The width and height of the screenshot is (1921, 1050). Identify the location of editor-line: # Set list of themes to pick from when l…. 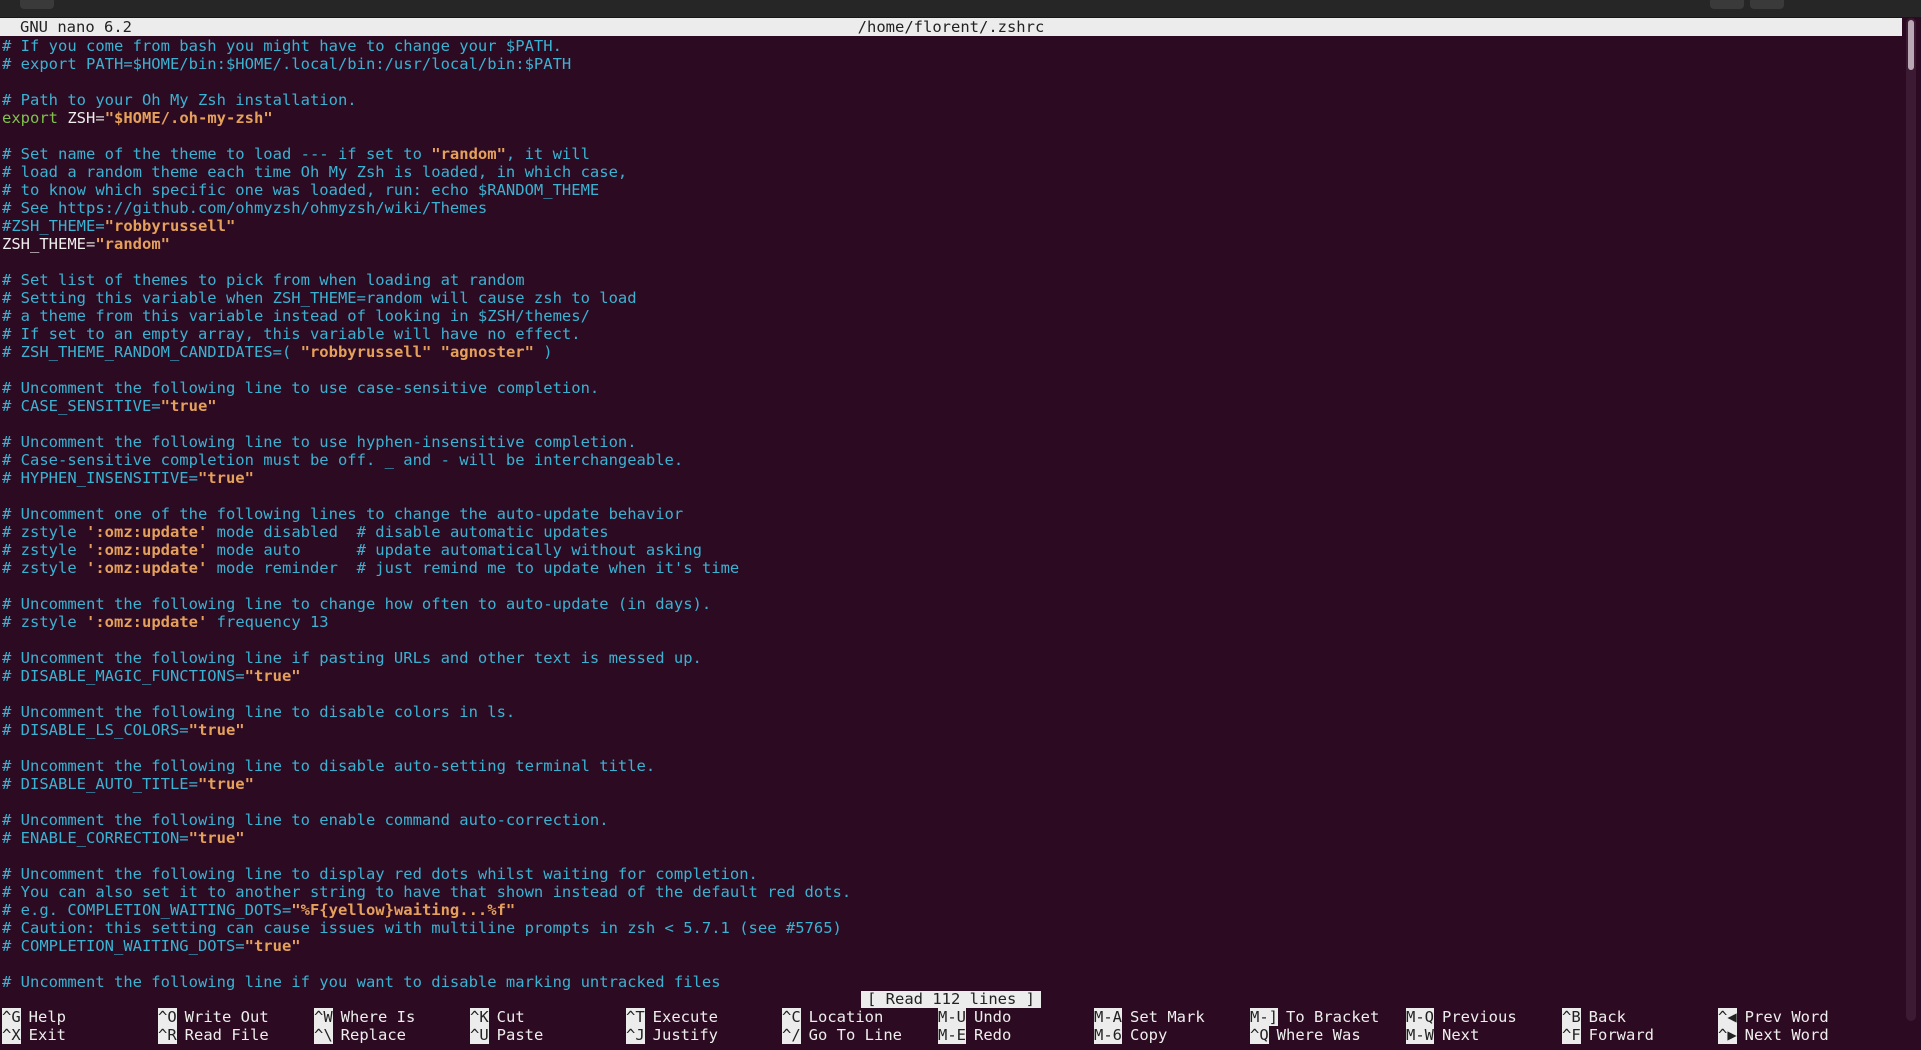
(426, 280).